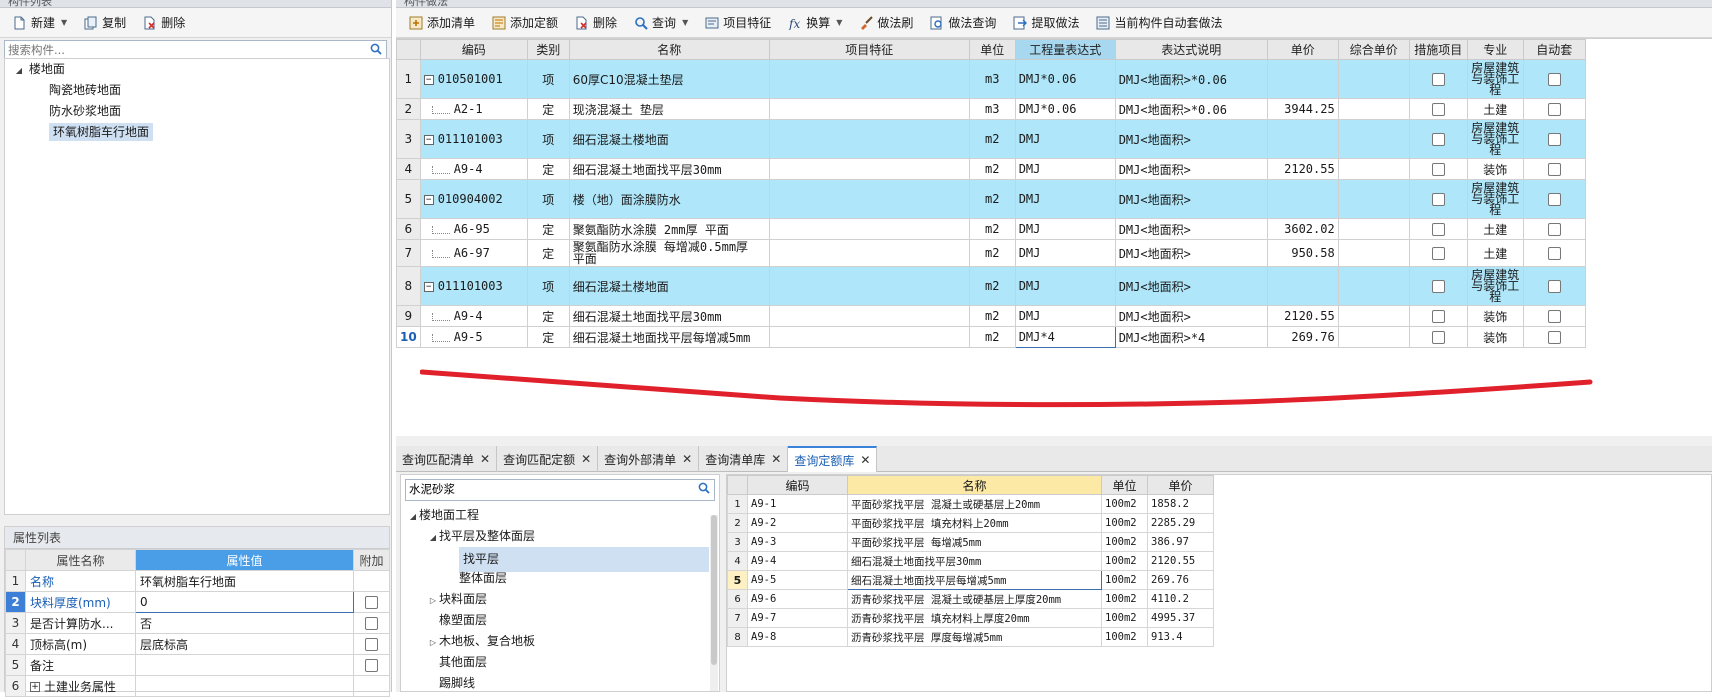 Image resolution: width=1712 pixels, height=697 pixels. What do you see at coordinates (35, 687) in the screenshot?
I see `expand-plus-icon: +` at bounding box center [35, 687].